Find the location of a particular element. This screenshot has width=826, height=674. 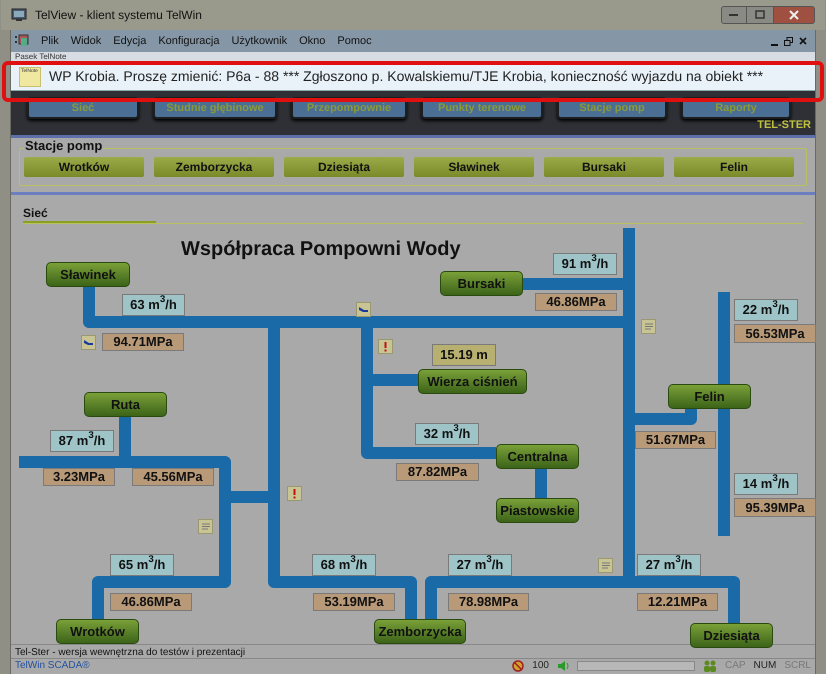

station-node: Sławinek is located at coordinates (88, 274).